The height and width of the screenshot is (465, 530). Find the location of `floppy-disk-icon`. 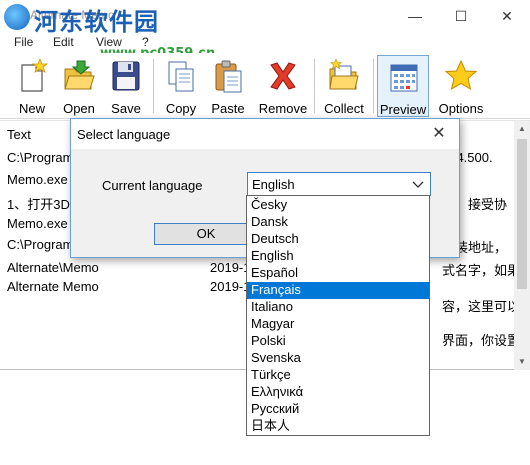

floppy-disk-icon is located at coordinates (126, 76).